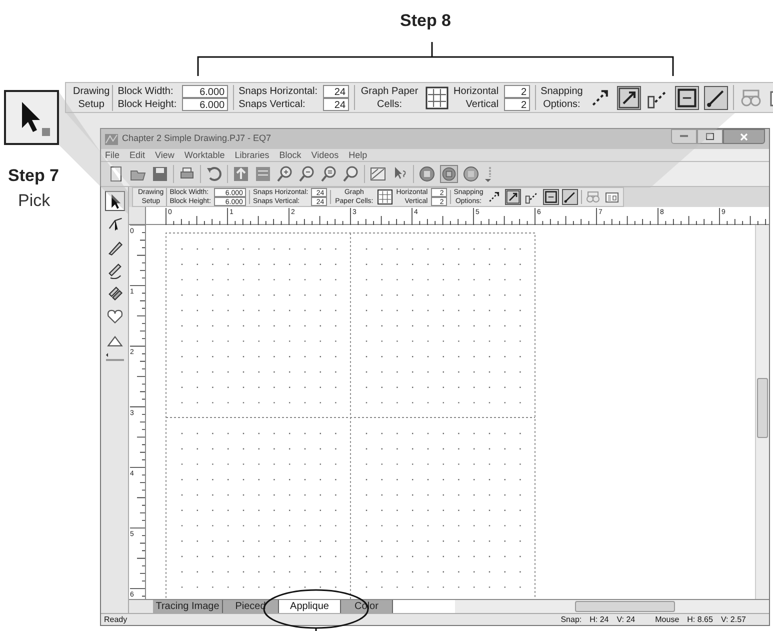 The width and height of the screenshot is (773, 631). What do you see at coordinates (252, 155) in the screenshot?
I see `menu-item: Libraries` at bounding box center [252, 155].